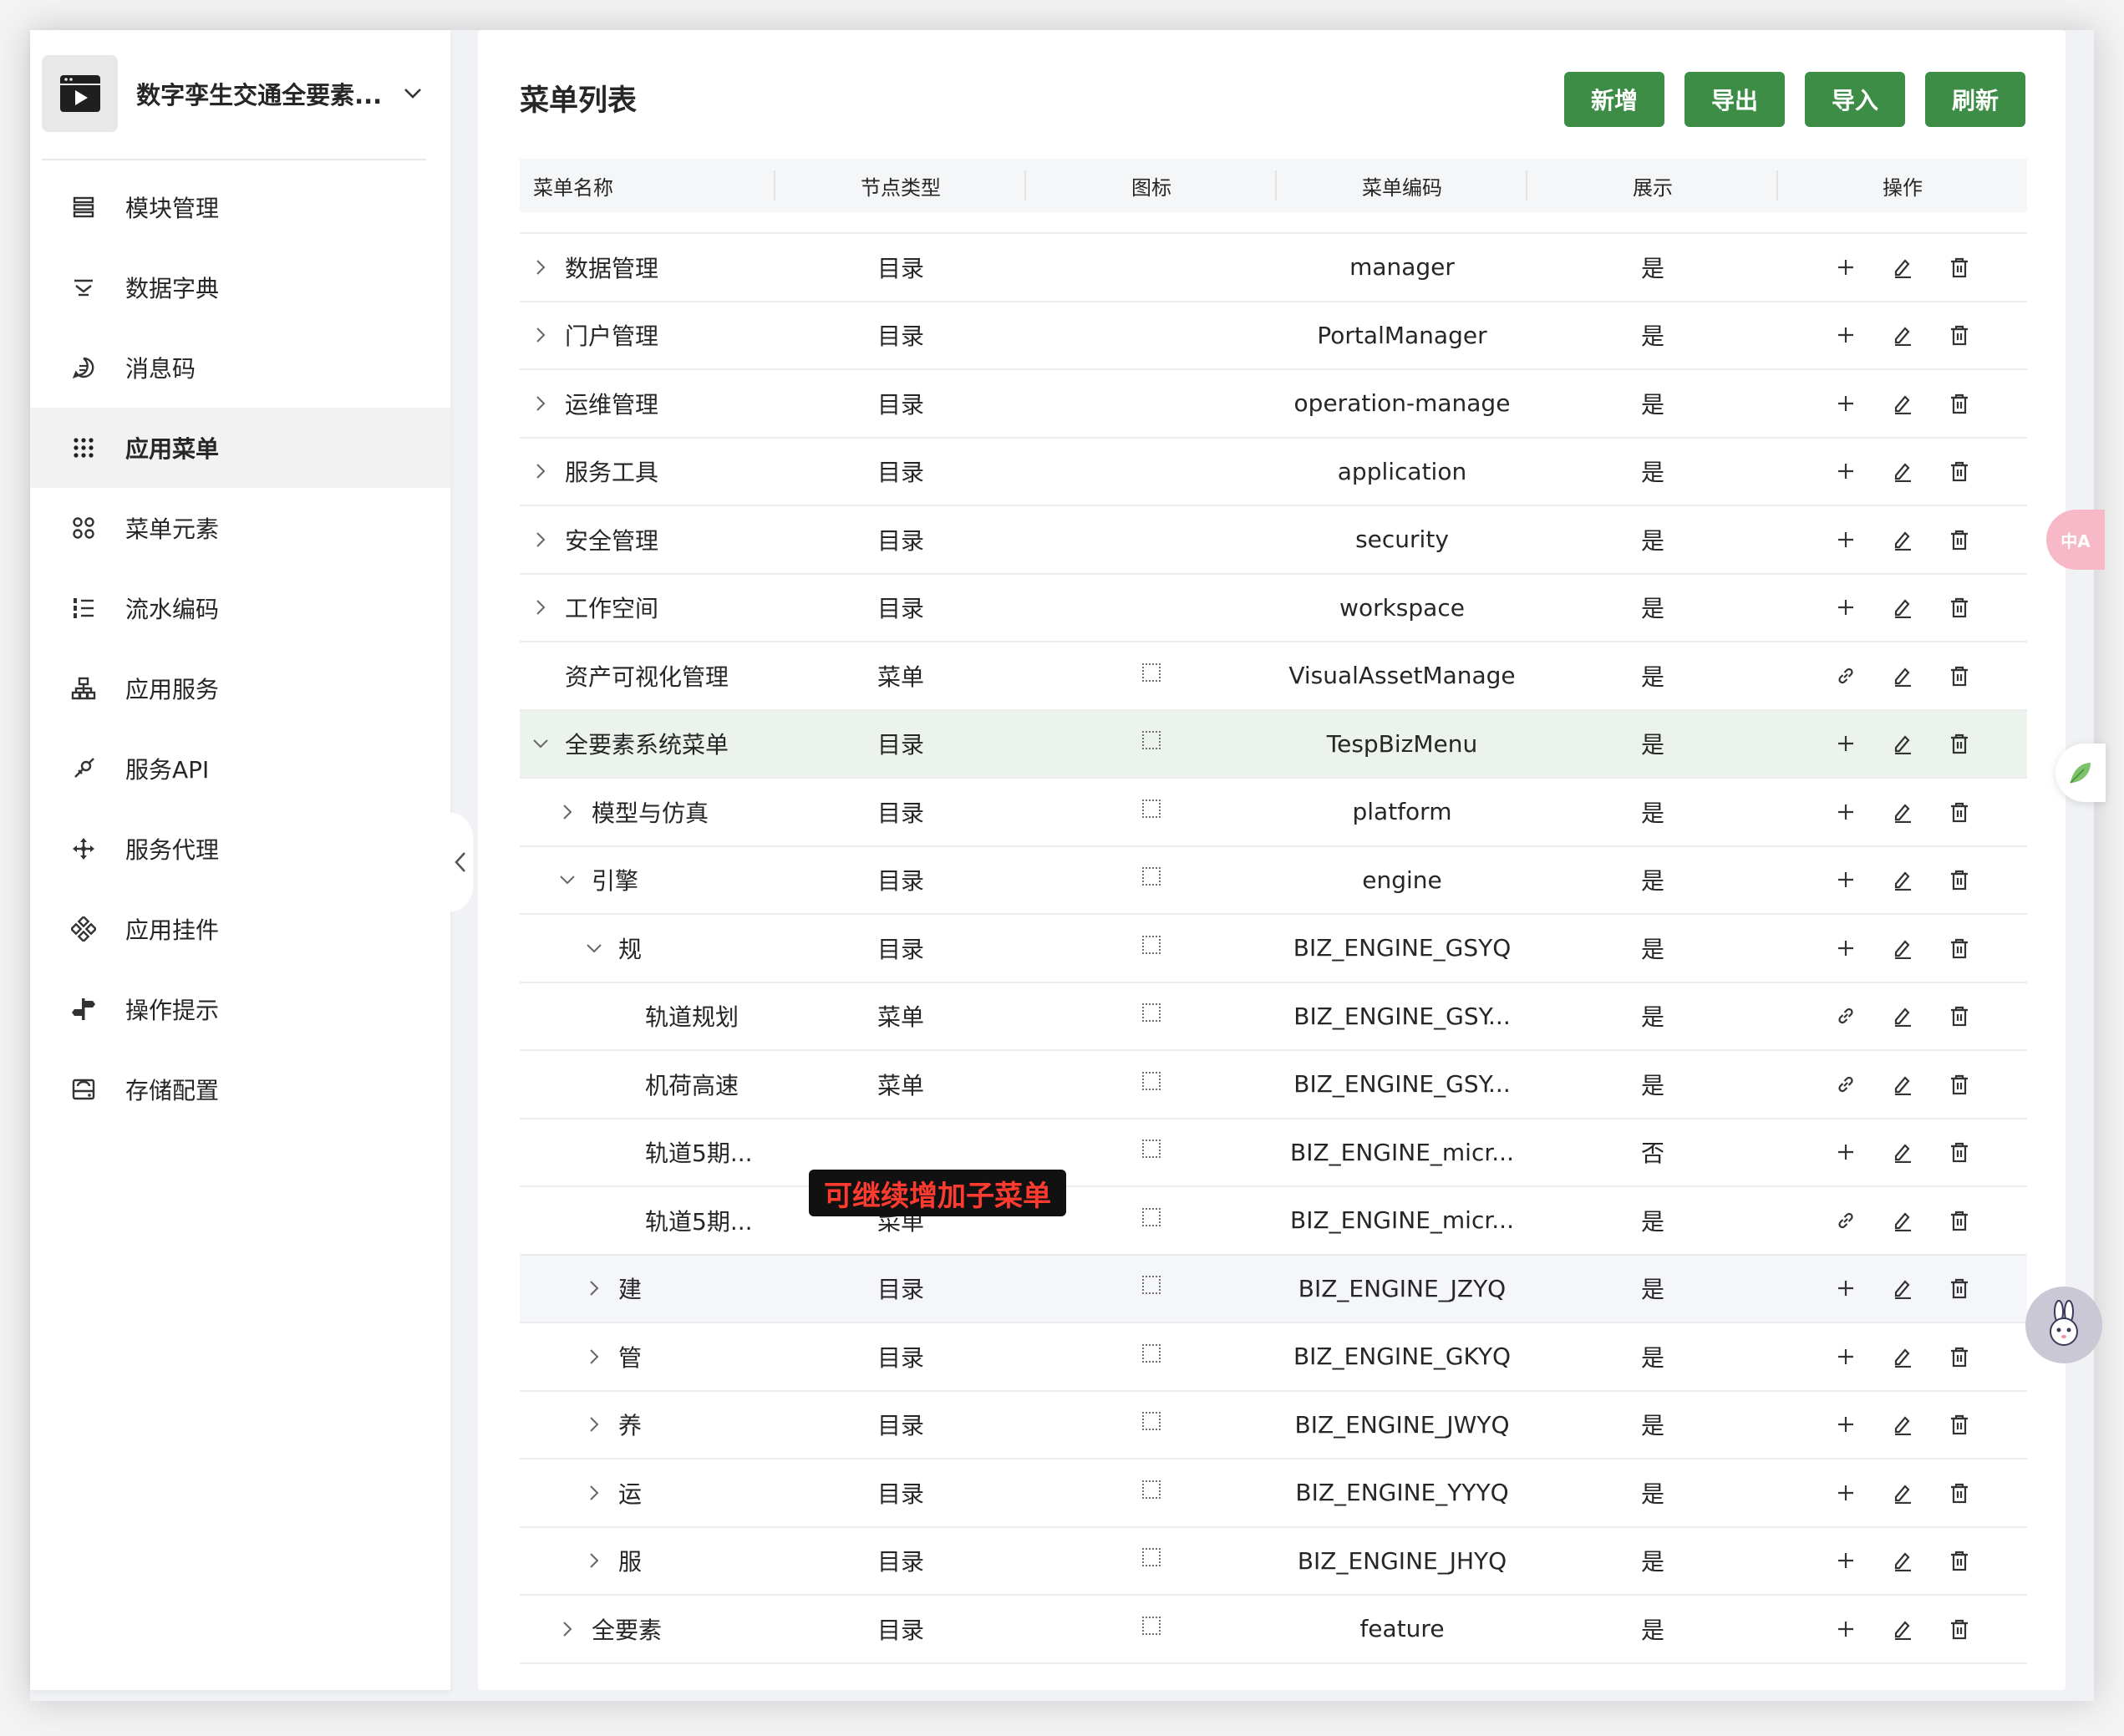  I want to click on table-row: 养 目录 BIZ_ENGINE_JWYQ 是, so click(1273, 1425).